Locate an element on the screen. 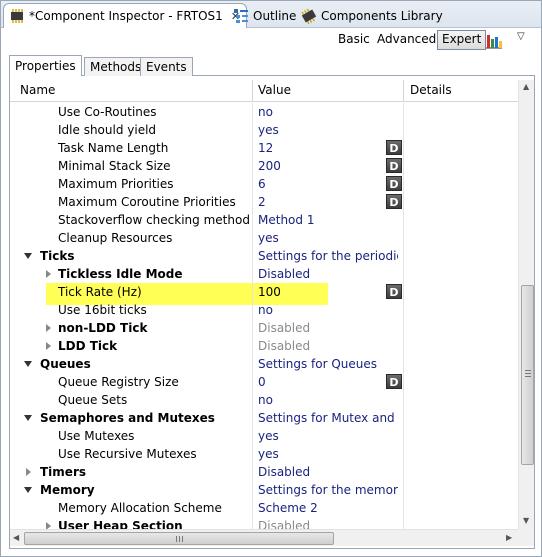  tab-methods: Methods is located at coordinates (116, 67).